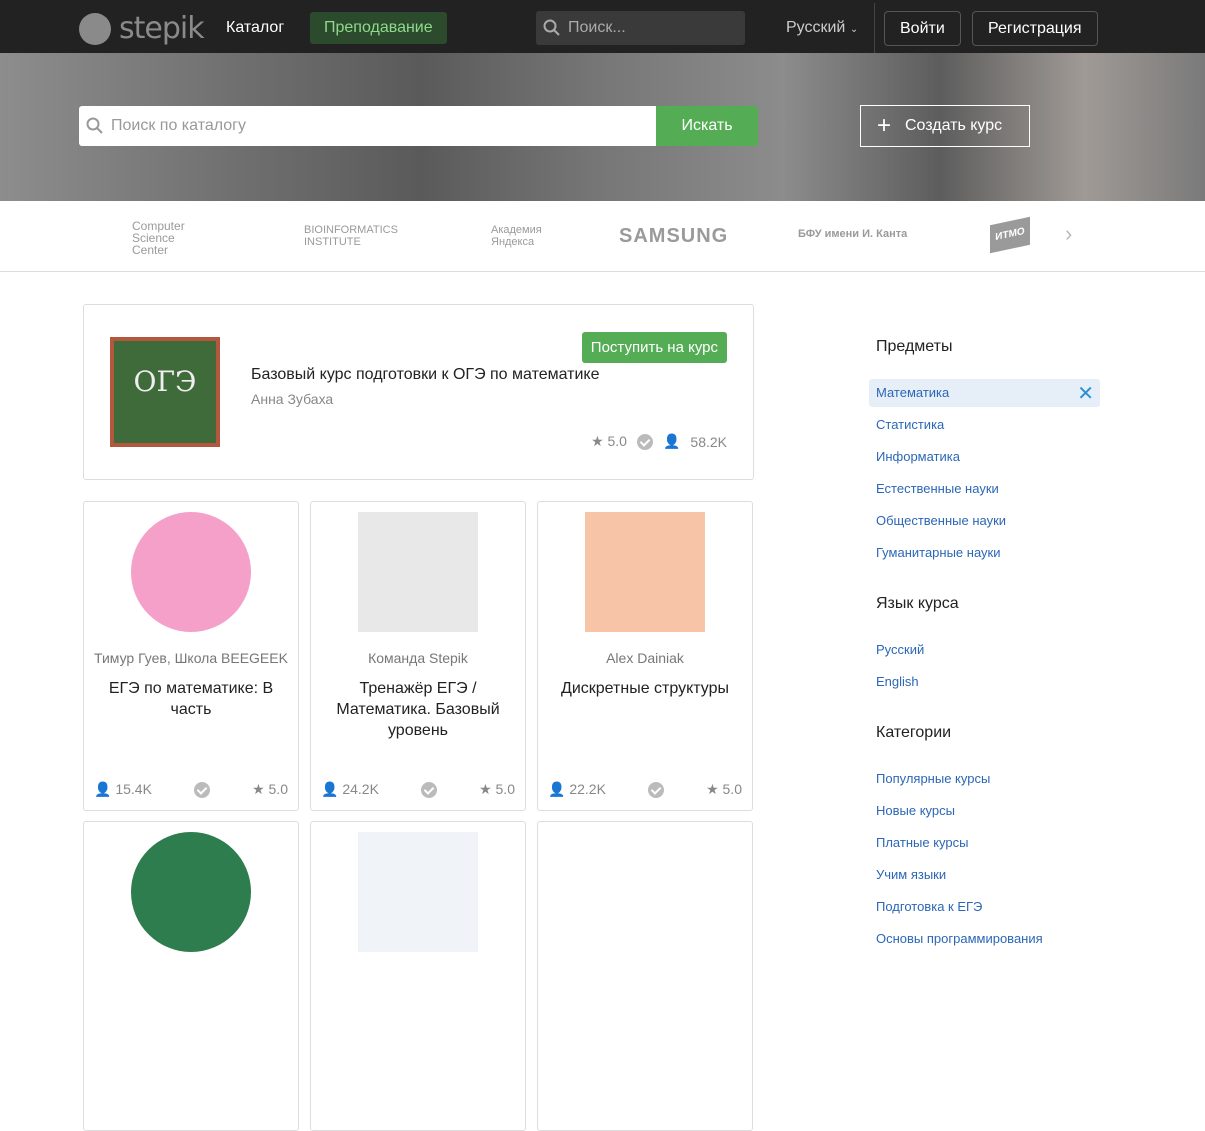  What do you see at coordinates (816, 27) in the screenshot?
I see `language-label: Русский` at bounding box center [816, 27].